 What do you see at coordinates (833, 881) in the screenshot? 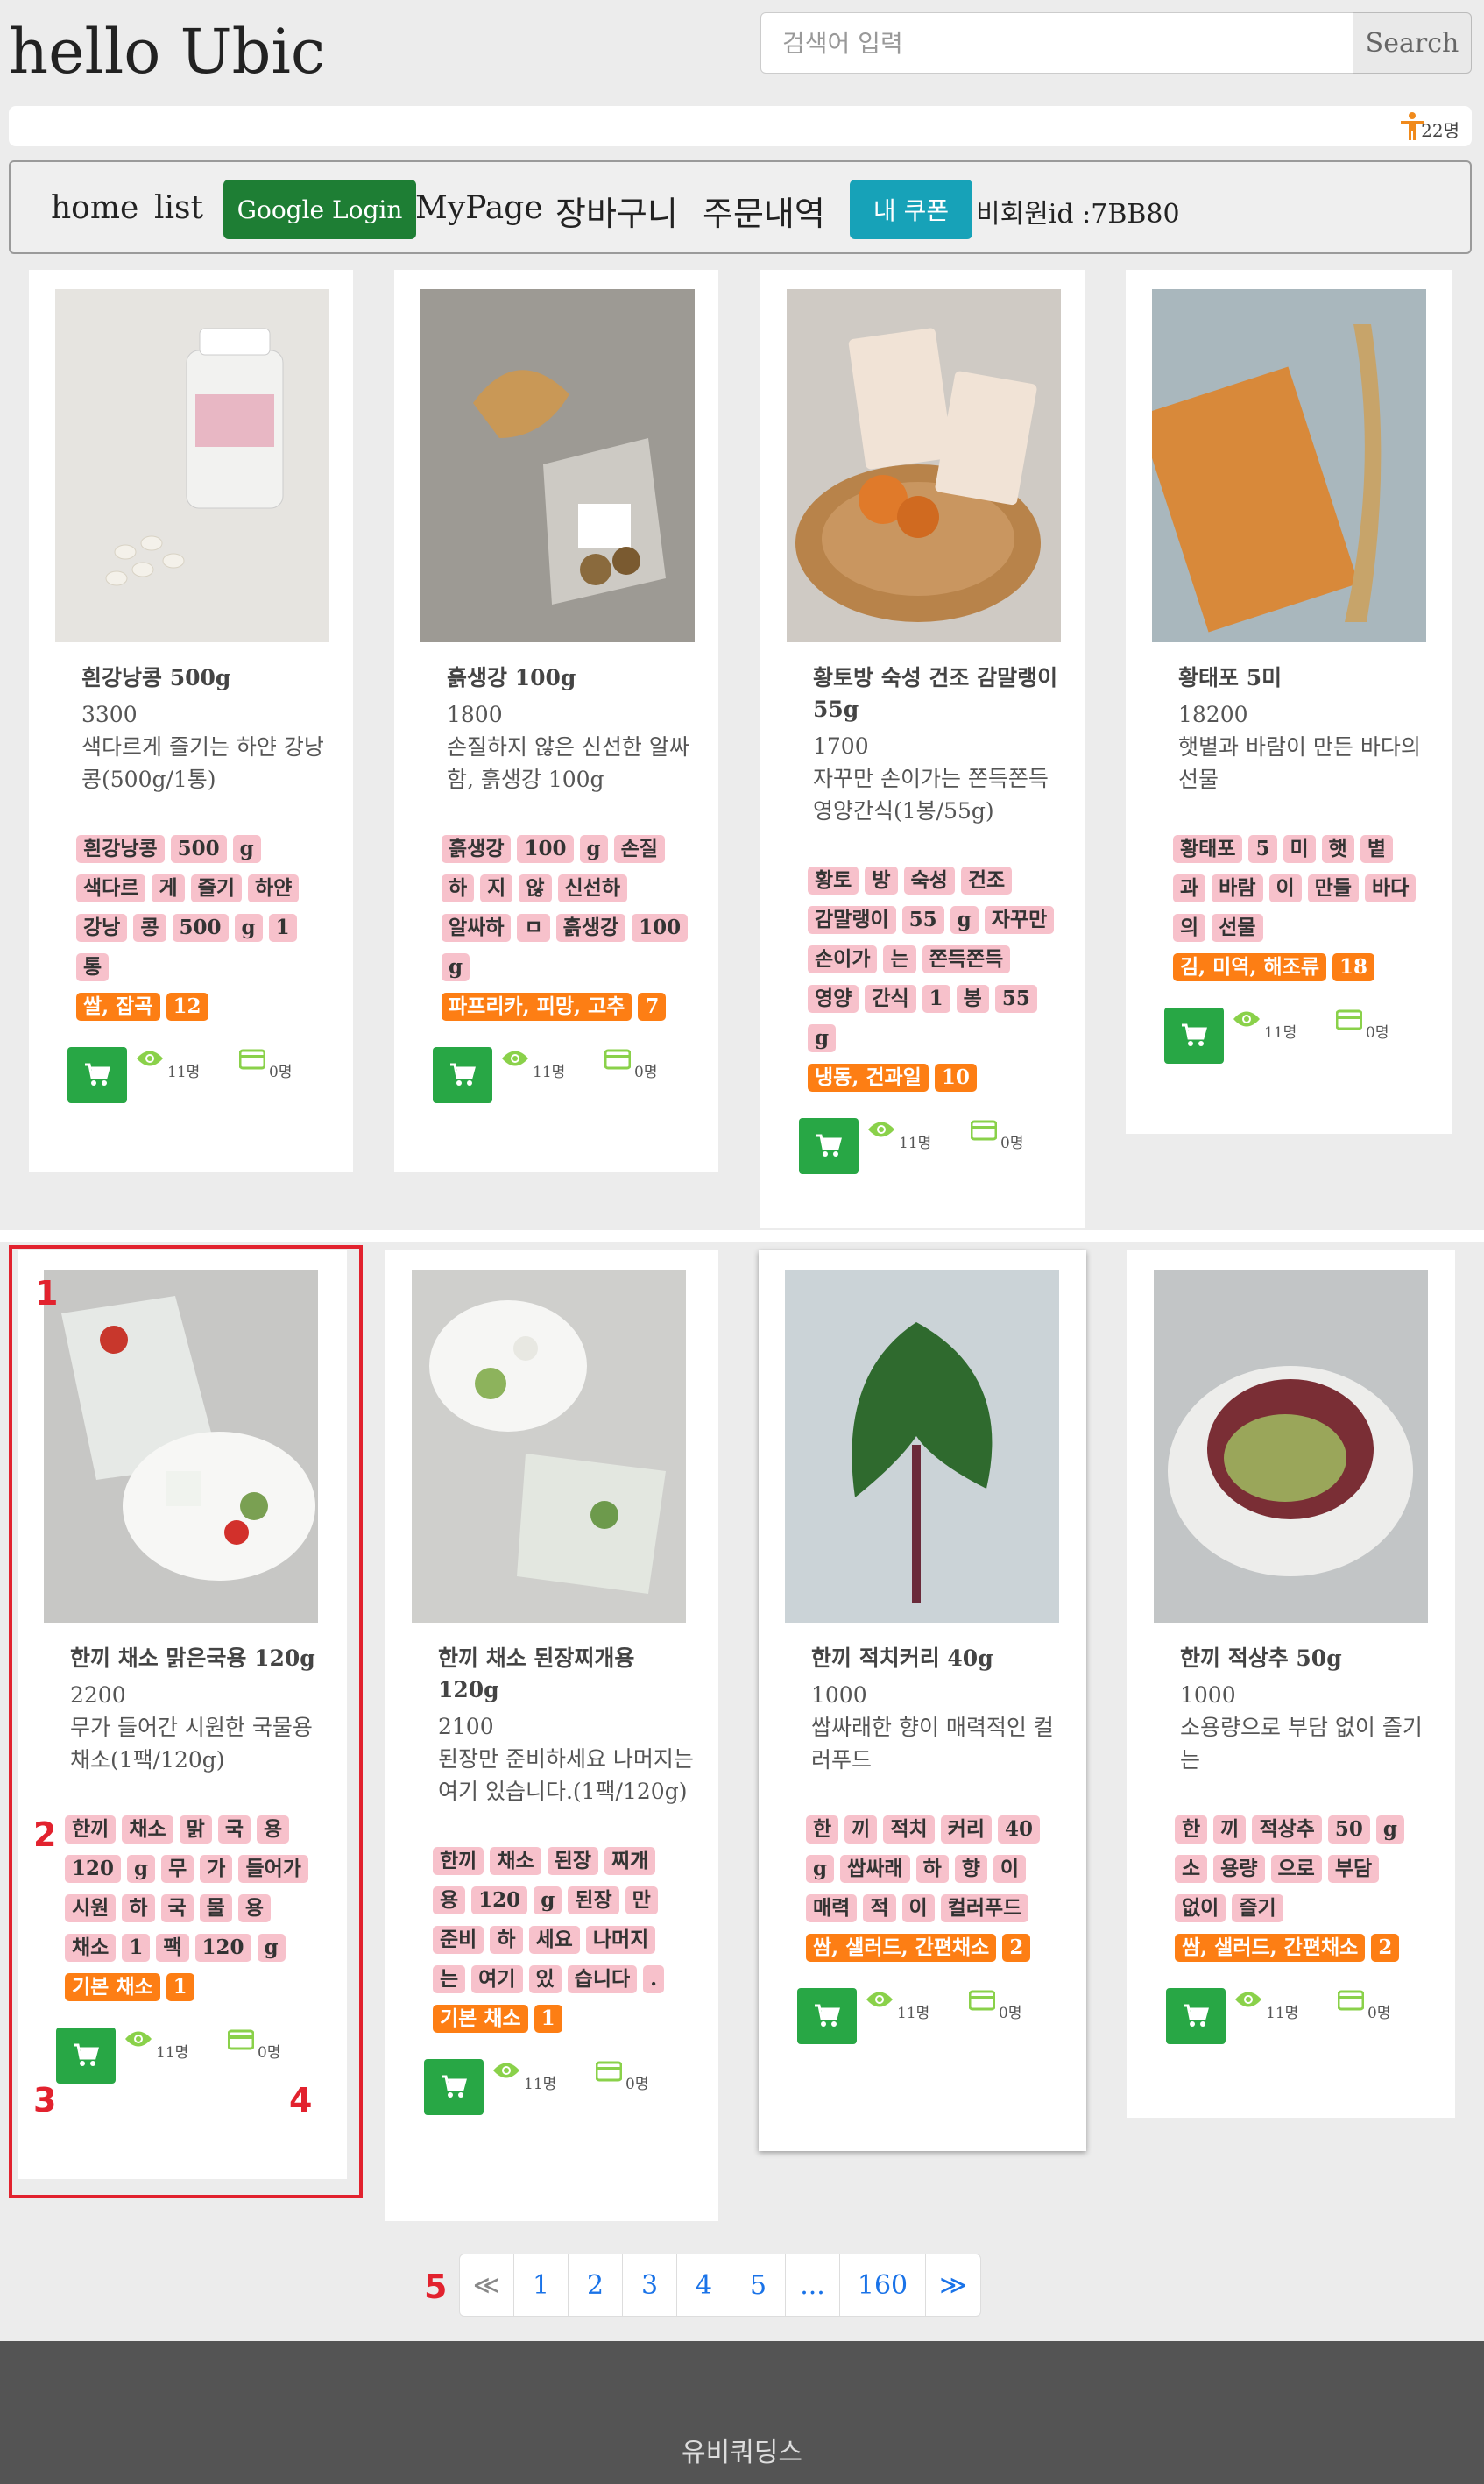
I see `keyword-tag: 황토` at bounding box center [833, 881].